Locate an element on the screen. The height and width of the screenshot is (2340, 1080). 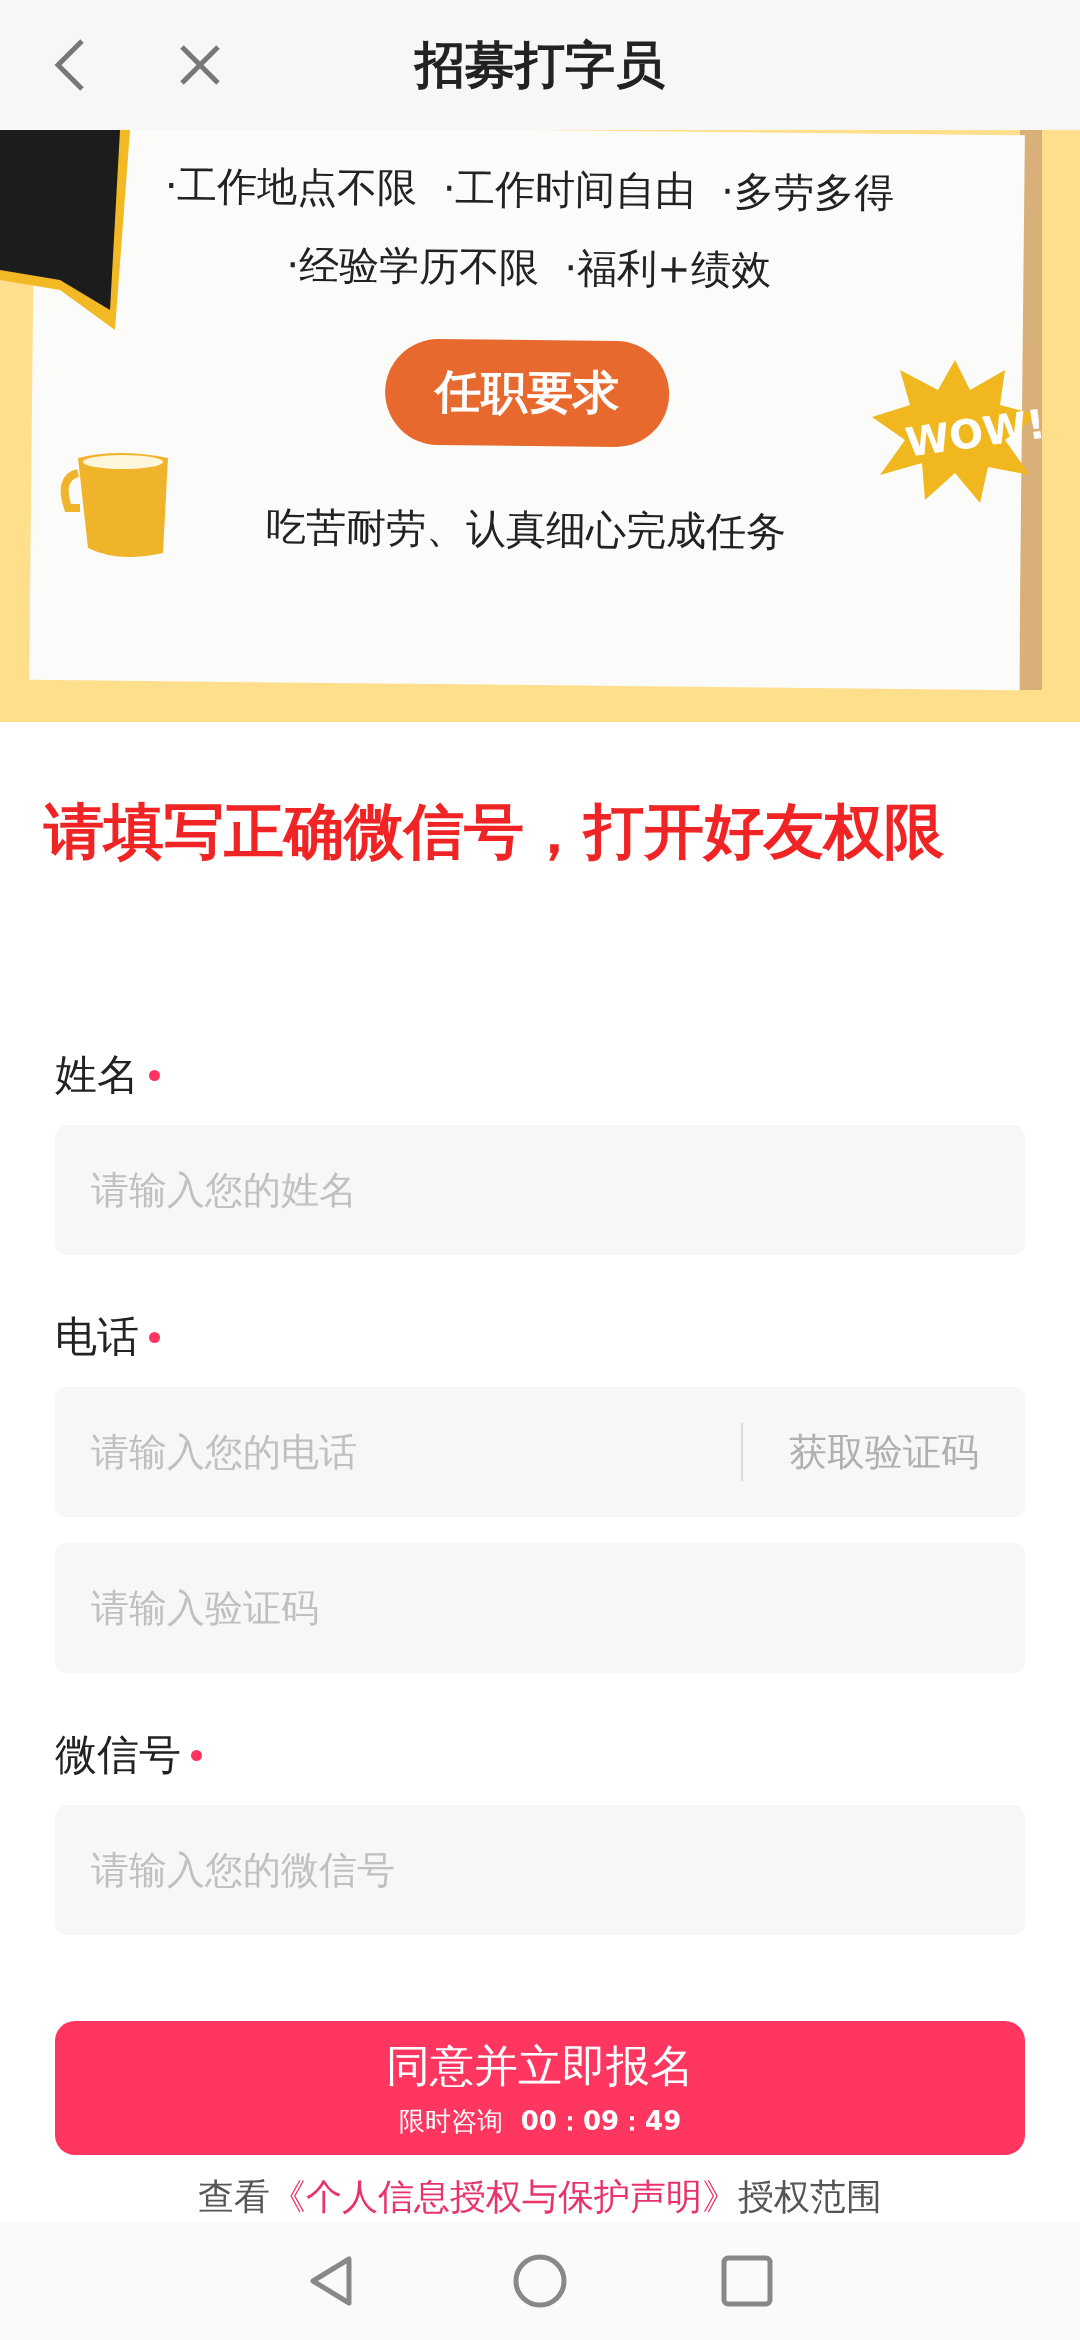
submit-button: 同意并立即报名 限时咨询 00：09：49 is located at coordinates (540, 2088).